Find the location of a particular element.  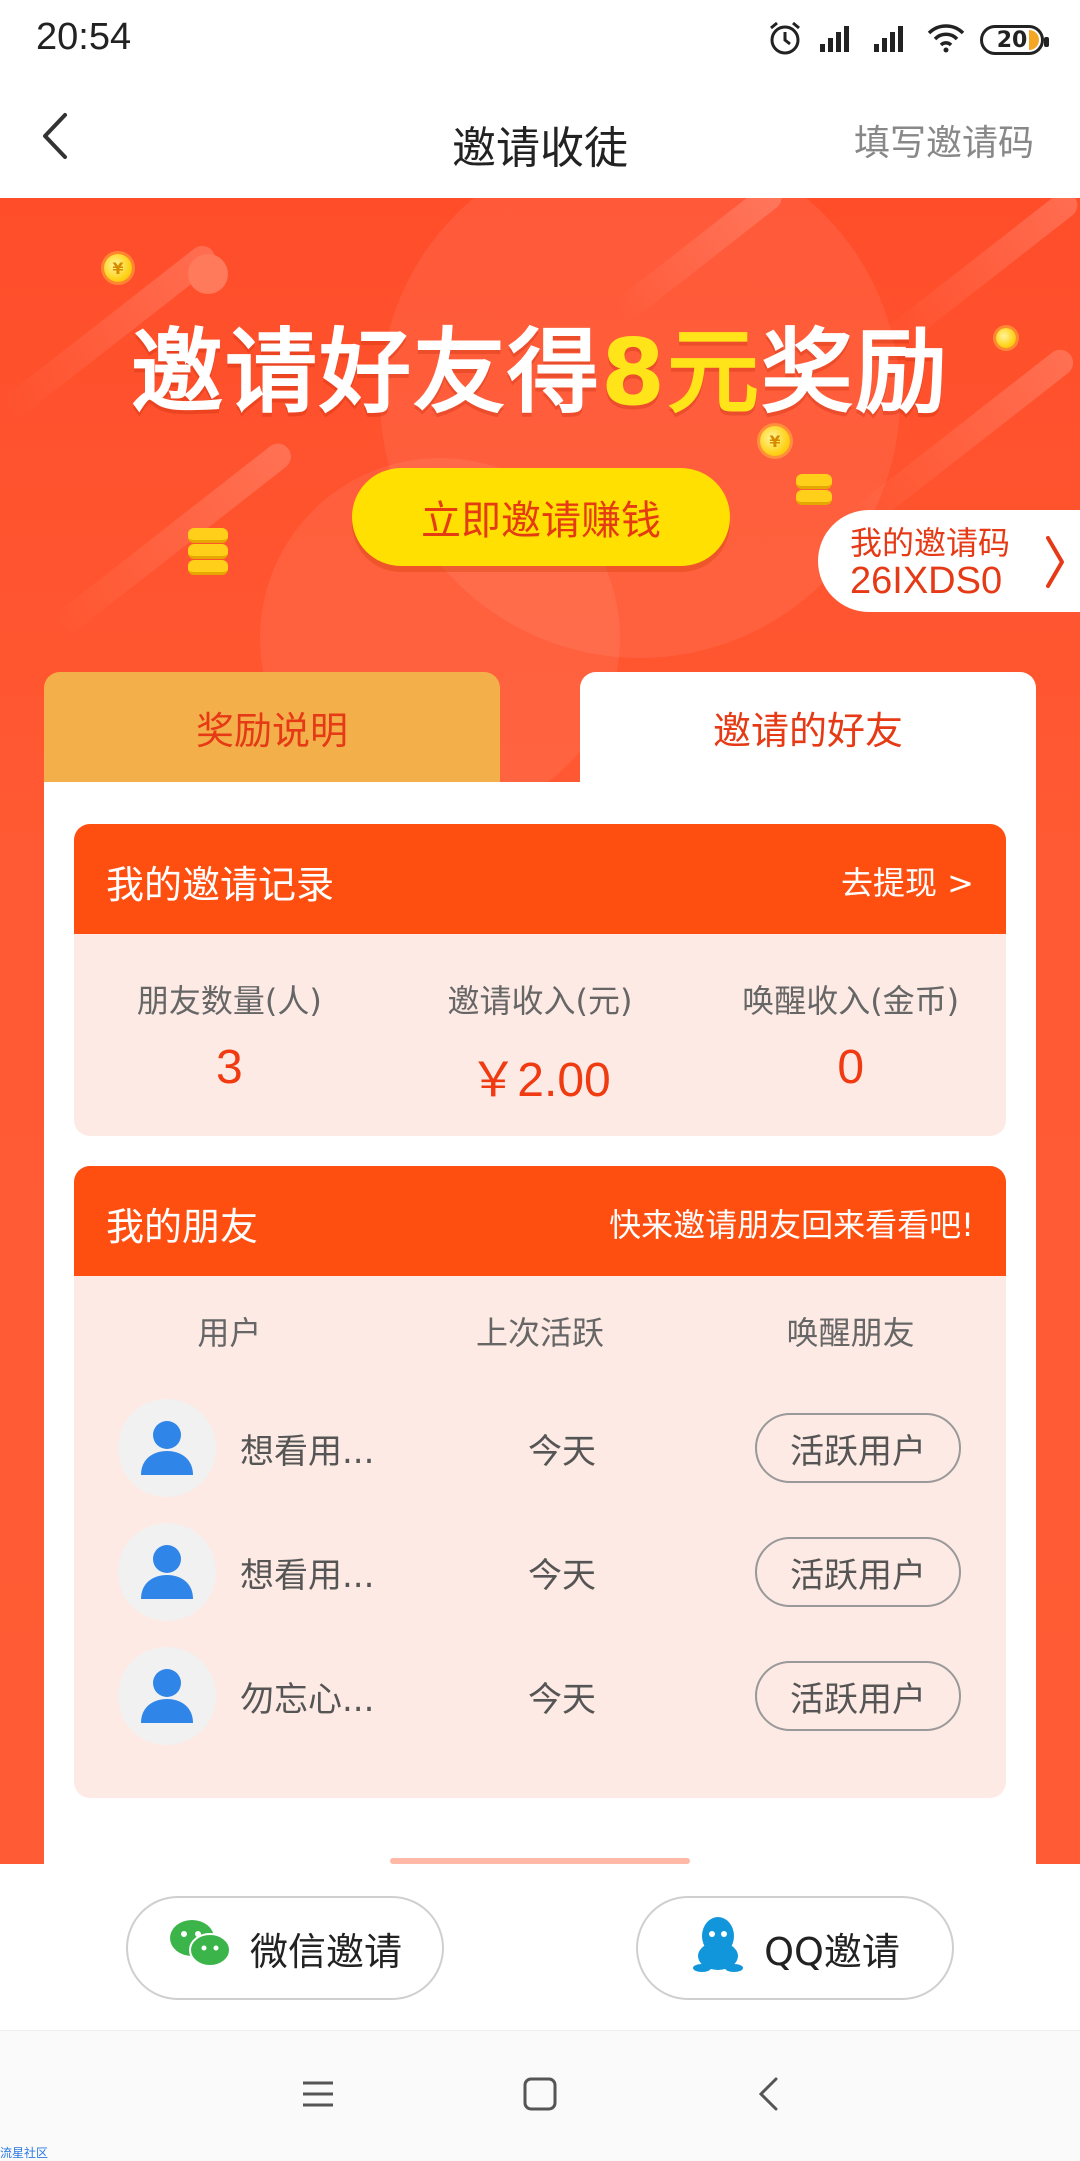

headline-amount: 8元 is located at coordinates (680, 372).